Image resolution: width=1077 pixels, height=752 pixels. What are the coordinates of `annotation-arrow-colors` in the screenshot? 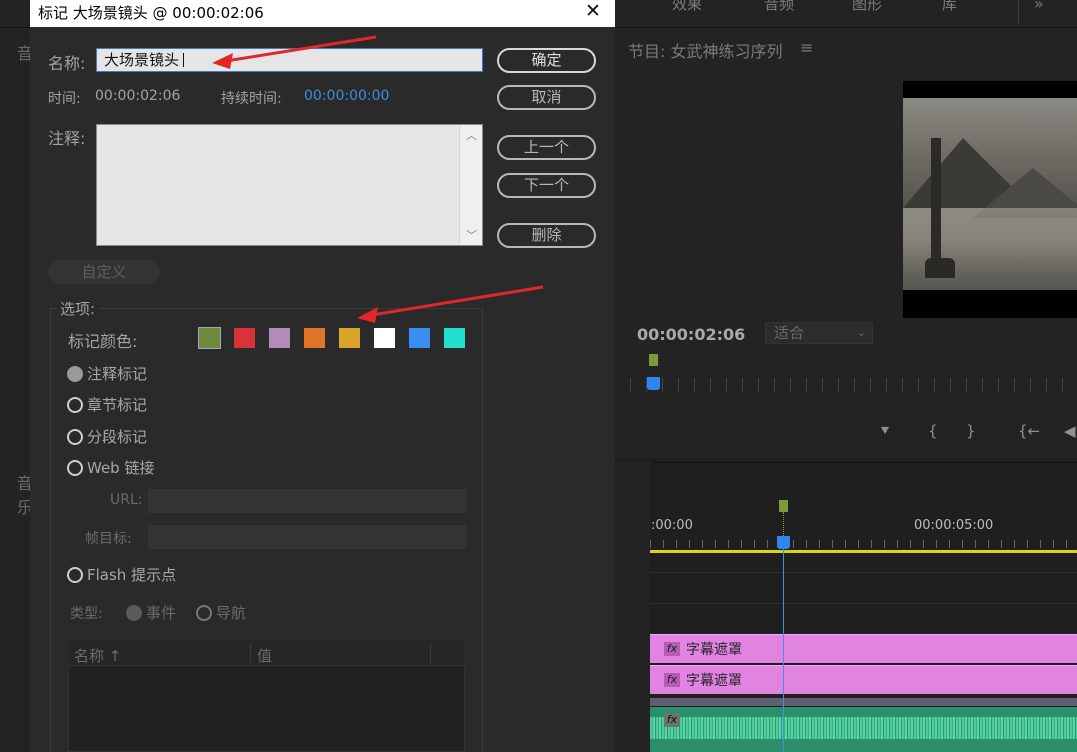 It's located at (450, 304).